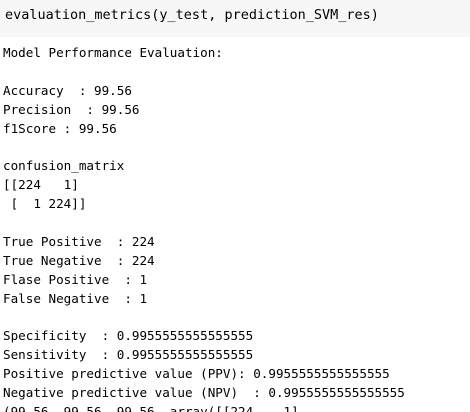  I want to click on return-value-line: (99.56, 99.56, 99.56, array([[224, 1],, so click(155, 407).